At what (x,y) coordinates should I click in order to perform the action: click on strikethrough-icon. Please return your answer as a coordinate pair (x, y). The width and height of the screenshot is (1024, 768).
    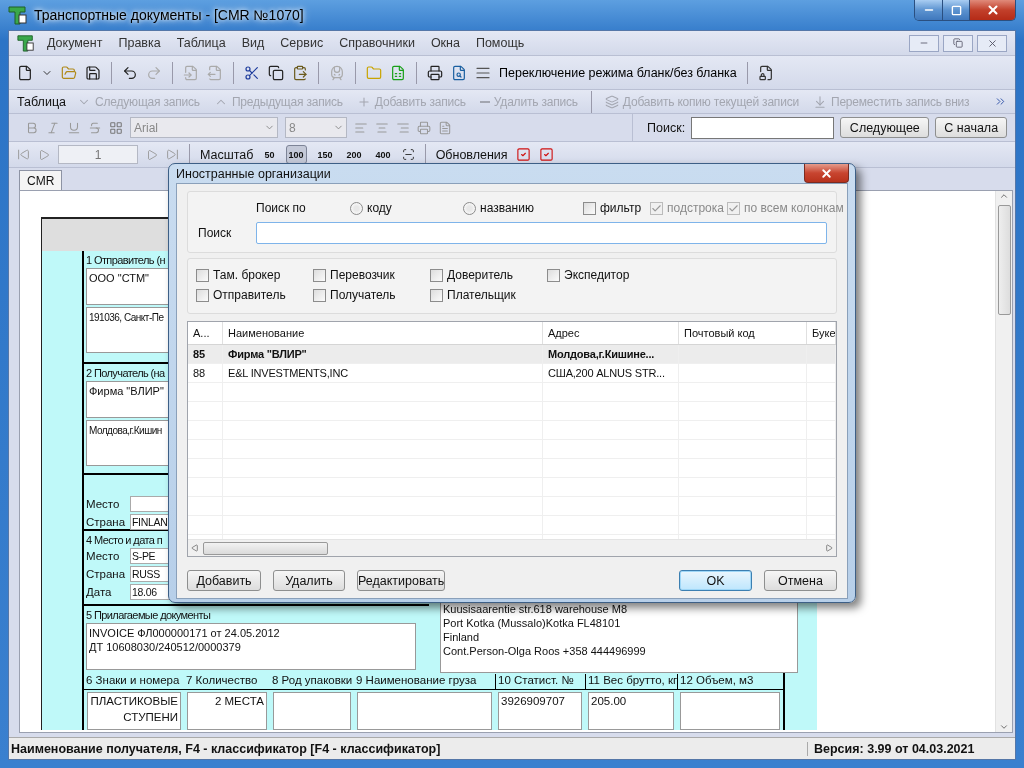
    Looking at the image, I should click on (95, 127).